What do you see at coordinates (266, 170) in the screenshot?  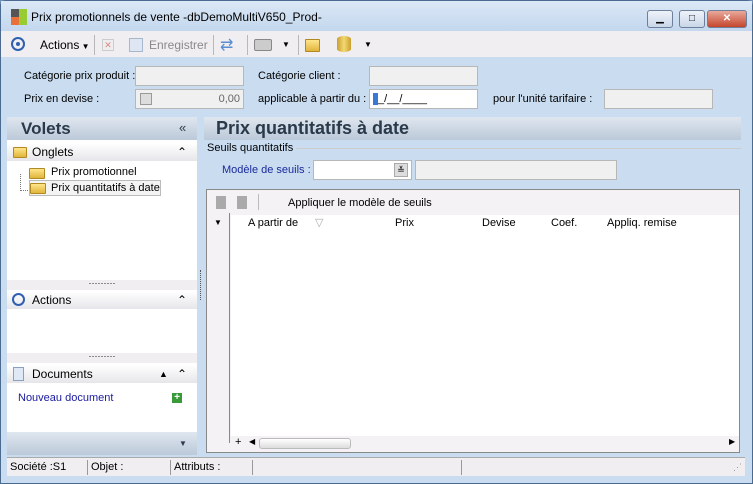 I see `modele-label: Modèle de seuils :` at bounding box center [266, 170].